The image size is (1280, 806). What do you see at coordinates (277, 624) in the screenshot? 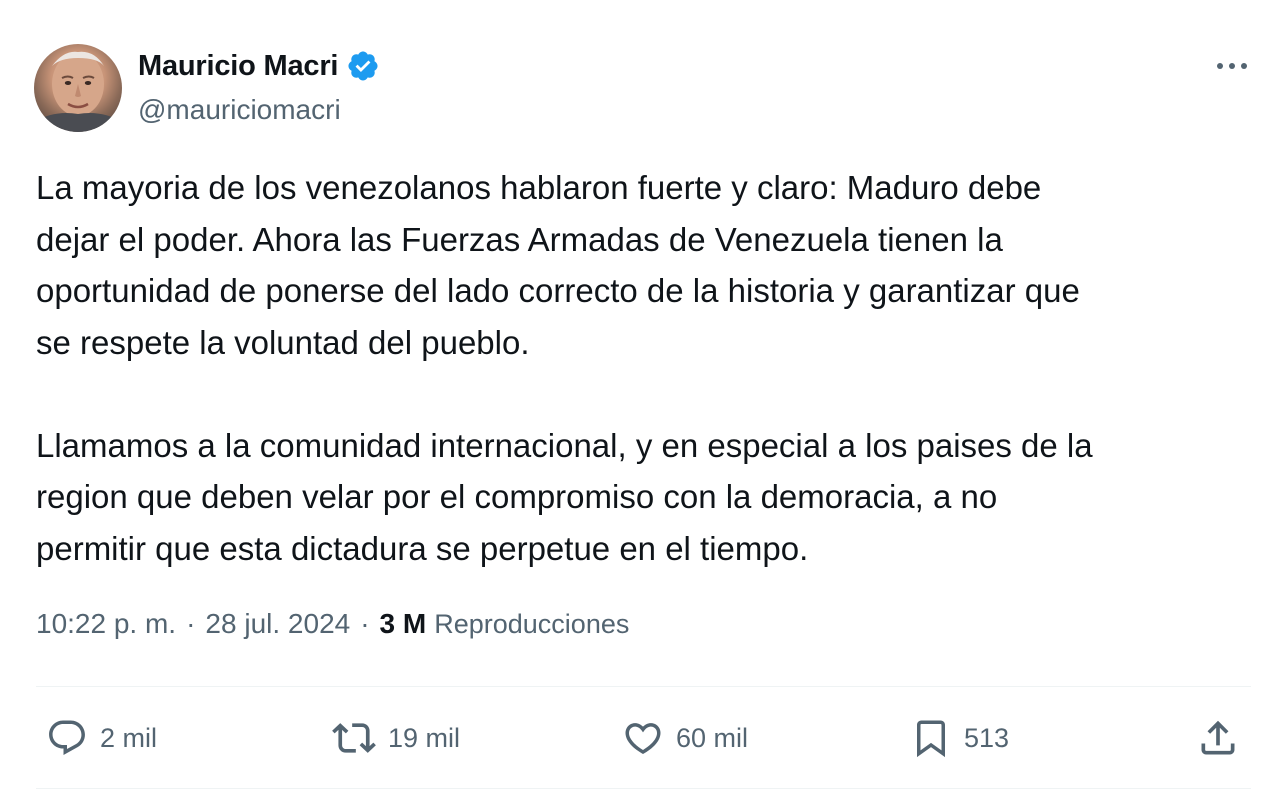
I see `tweet-date: 28 jul. 2024` at bounding box center [277, 624].